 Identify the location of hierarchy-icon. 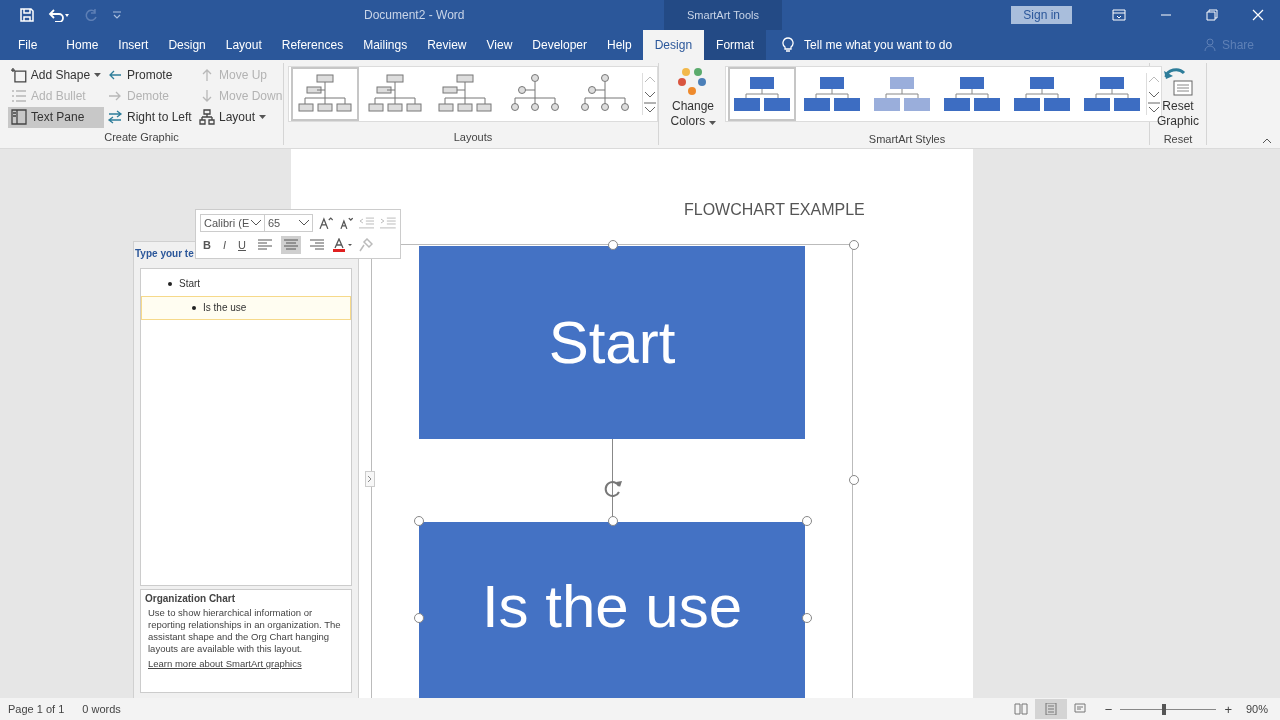
(207, 117).